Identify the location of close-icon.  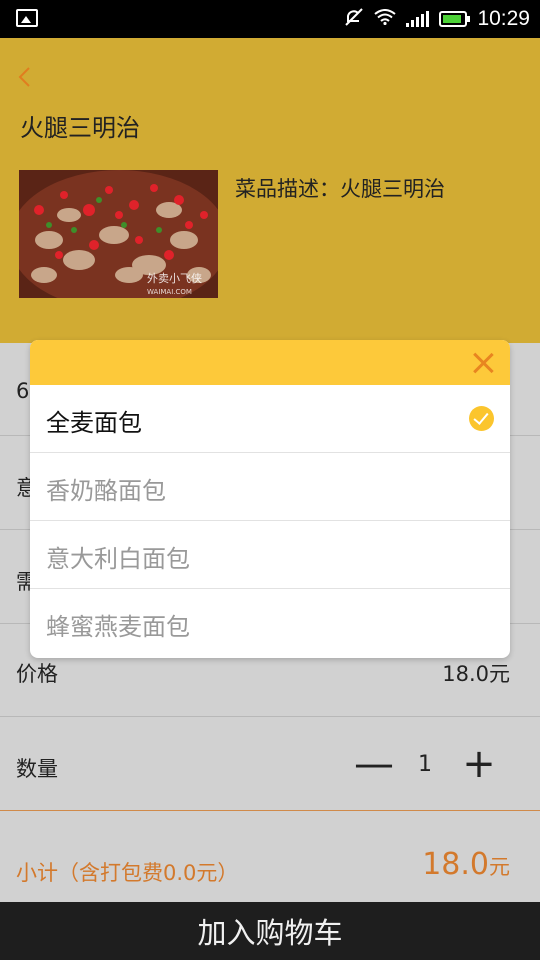
(483, 363).